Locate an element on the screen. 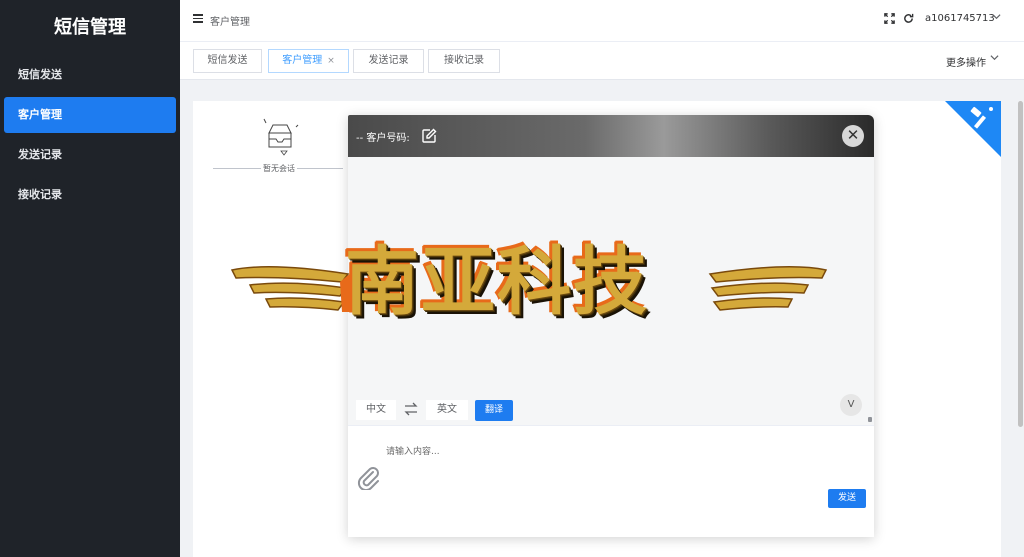 Image resolution: width=1024 pixels, height=557 pixels. logo-wing-right-icon is located at coordinates (768, 288).